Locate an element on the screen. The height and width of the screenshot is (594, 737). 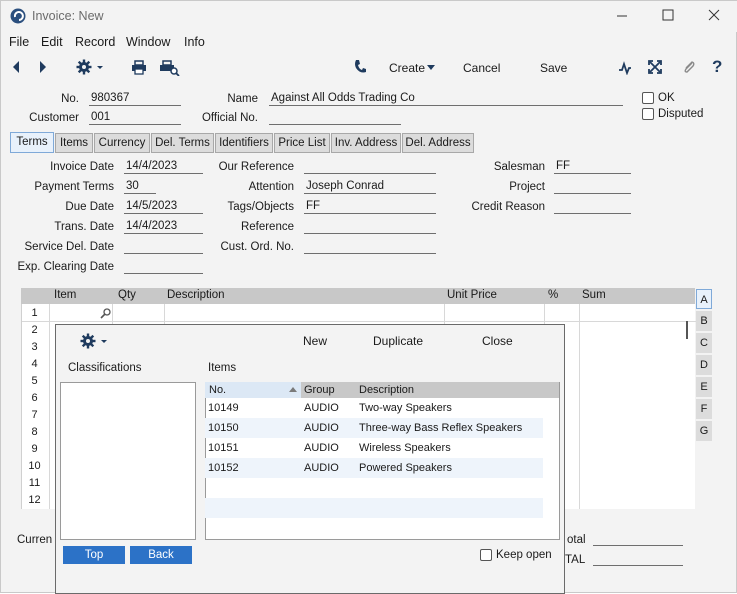
create-dropdown-icon is located at coordinates (431, 68).